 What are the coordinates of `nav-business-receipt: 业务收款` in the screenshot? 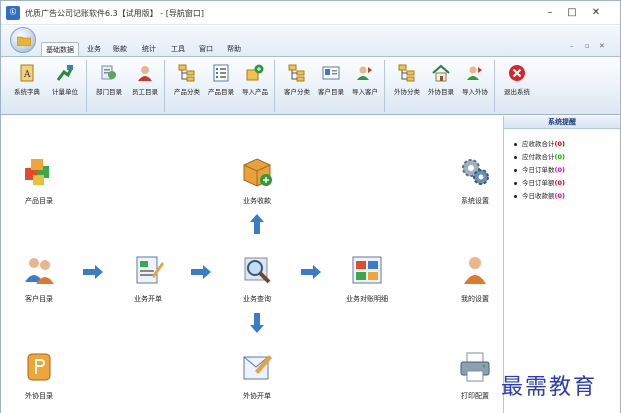 It's located at (257, 182).